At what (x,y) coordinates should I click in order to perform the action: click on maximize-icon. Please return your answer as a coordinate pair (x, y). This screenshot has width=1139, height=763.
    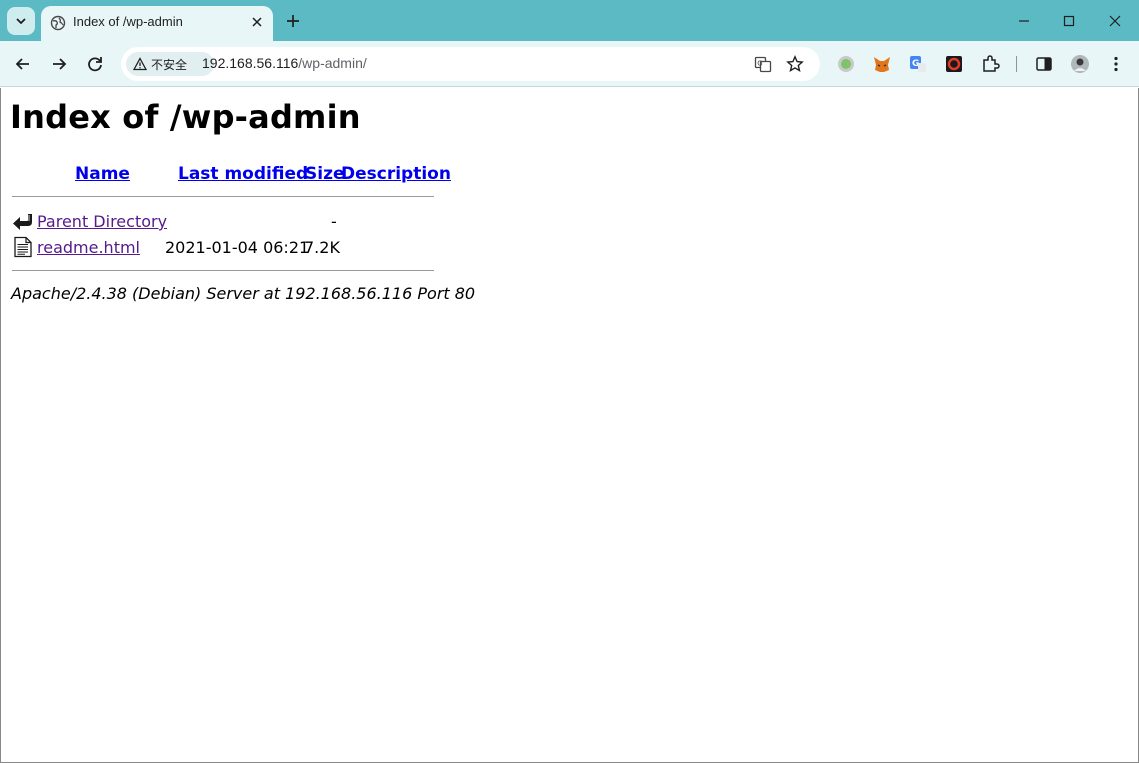
    Looking at the image, I should click on (1069, 21).